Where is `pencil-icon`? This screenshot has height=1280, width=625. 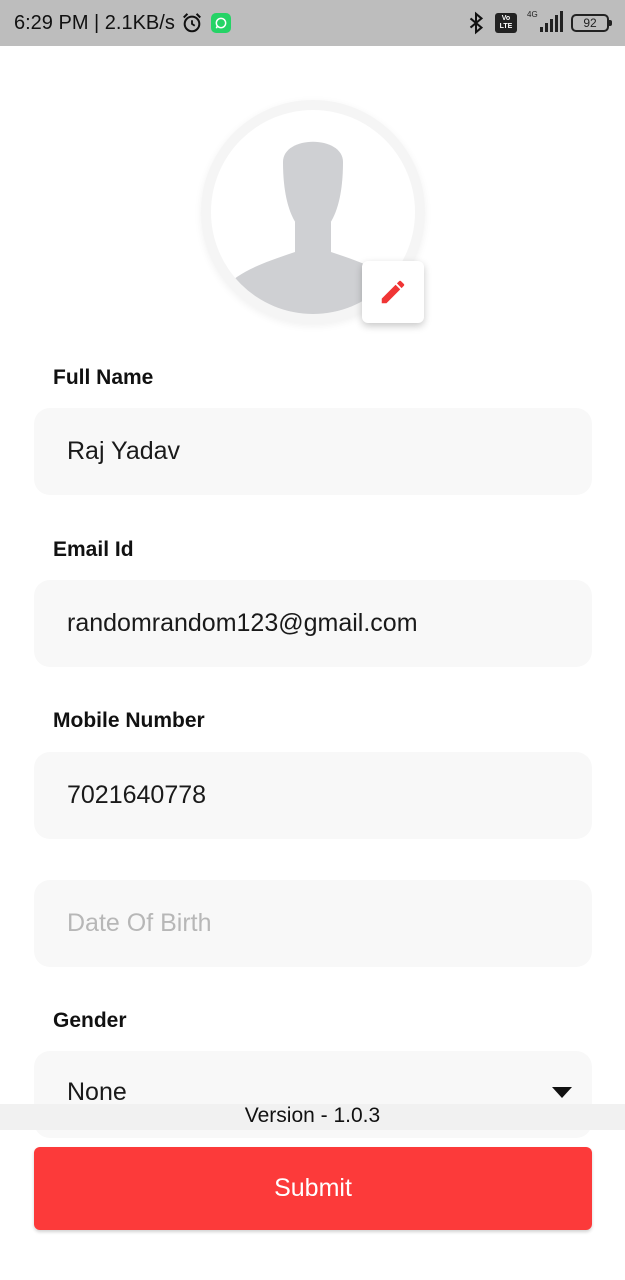 pencil-icon is located at coordinates (393, 292).